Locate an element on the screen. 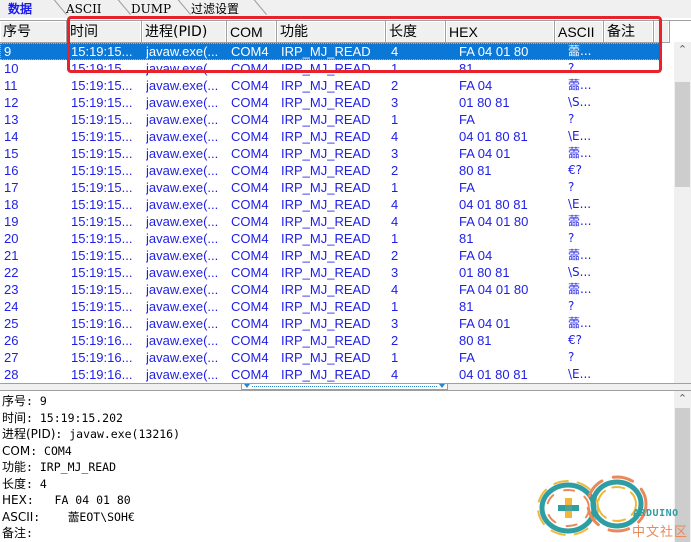 This screenshot has height=542, width=691. list-vertical-scrollbar: ⌃ ⌄ is located at coordinates (682, 222).